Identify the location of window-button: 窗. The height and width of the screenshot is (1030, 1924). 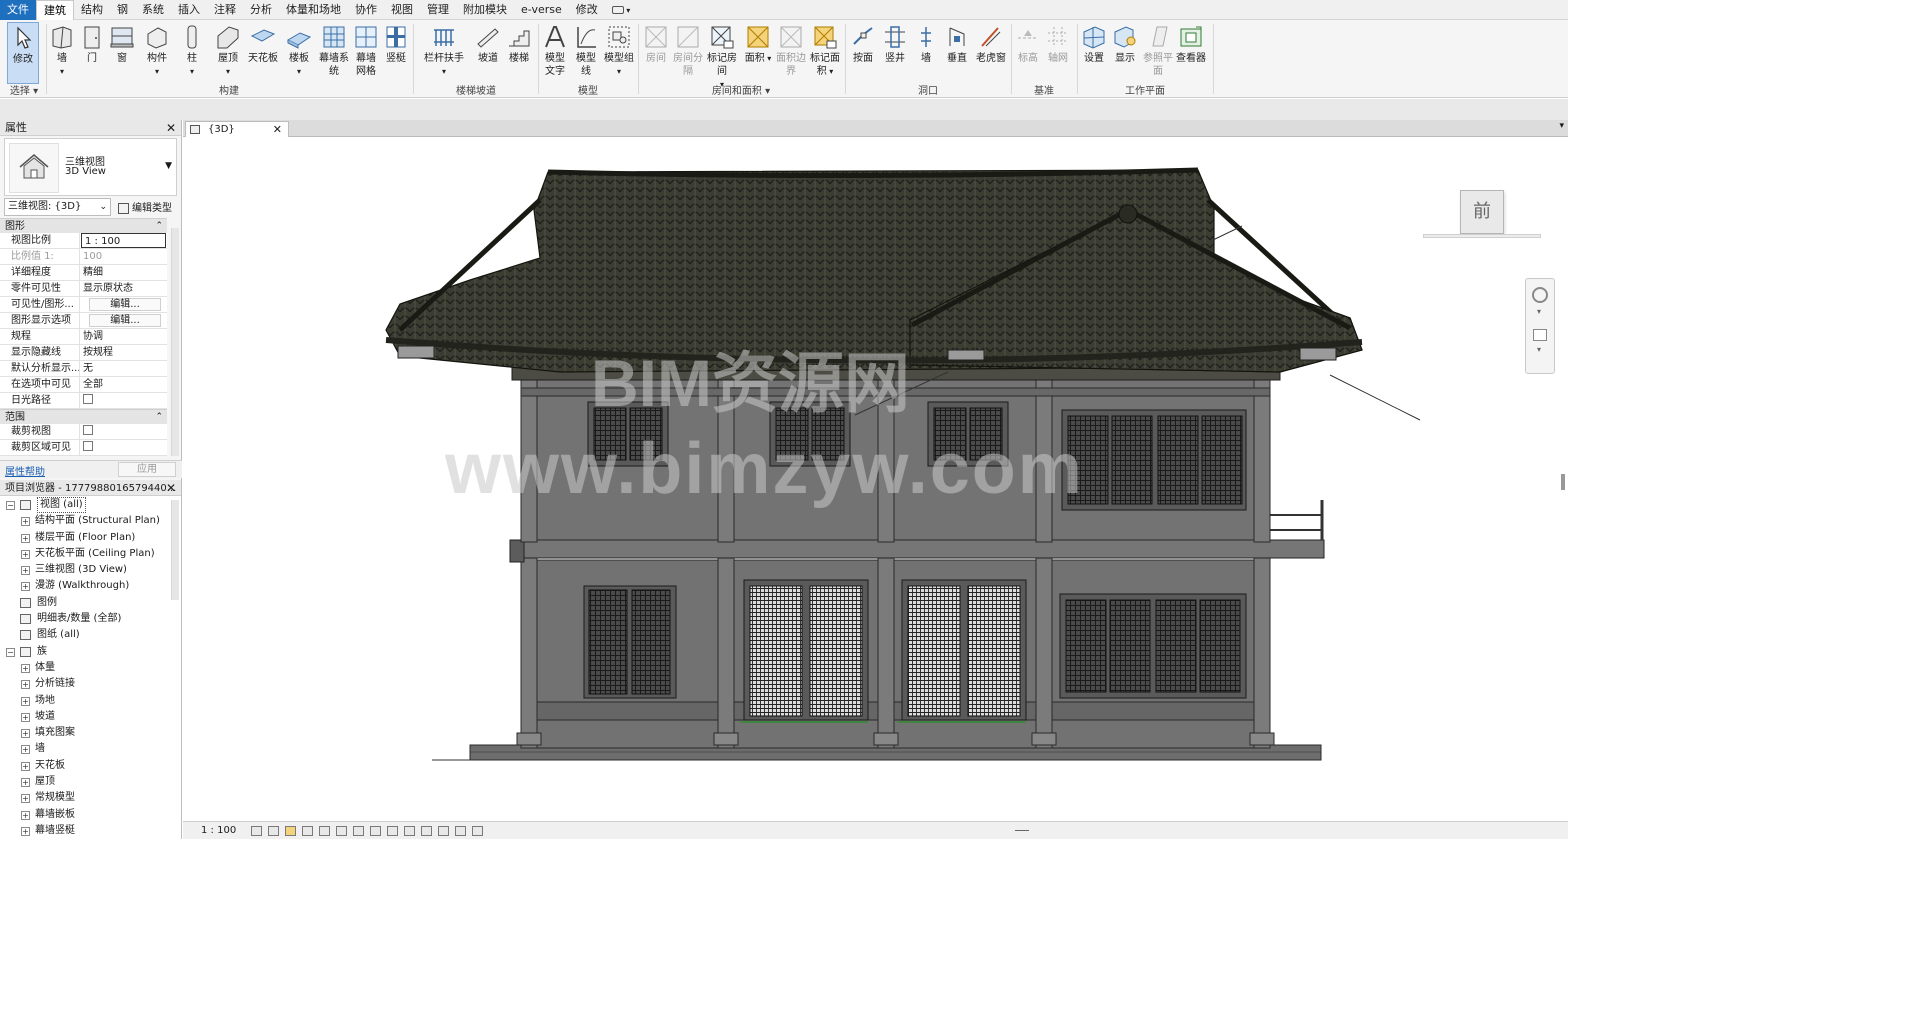
(122, 53).